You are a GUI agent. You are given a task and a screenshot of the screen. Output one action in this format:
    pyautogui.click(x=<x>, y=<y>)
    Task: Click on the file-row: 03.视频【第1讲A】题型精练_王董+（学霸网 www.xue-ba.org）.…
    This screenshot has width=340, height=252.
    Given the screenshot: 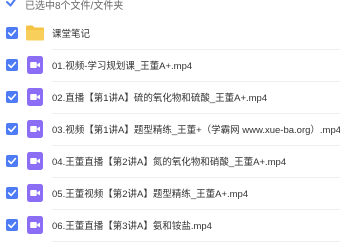 What is the action you would take?
    pyautogui.click(x=170, y=130)
    